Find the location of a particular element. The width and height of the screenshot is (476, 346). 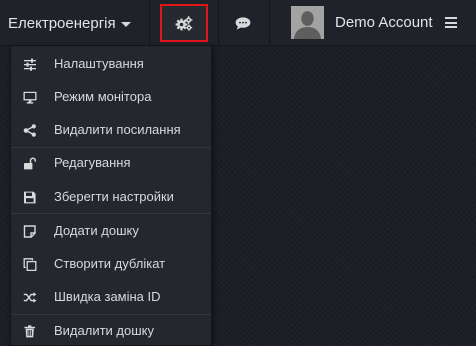

bars-icon is located at coordinates (451, 22).